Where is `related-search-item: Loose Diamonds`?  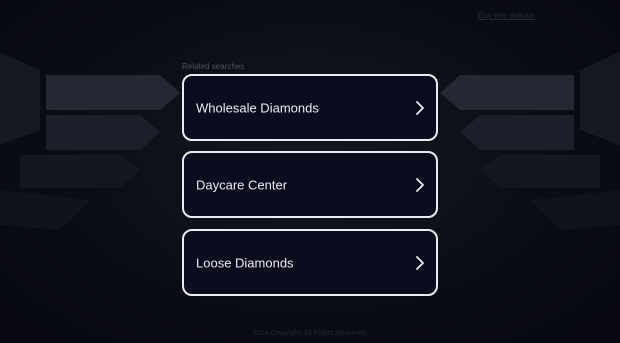 related-search-item: Loose Diamonds is located at coordinates (310, 262).